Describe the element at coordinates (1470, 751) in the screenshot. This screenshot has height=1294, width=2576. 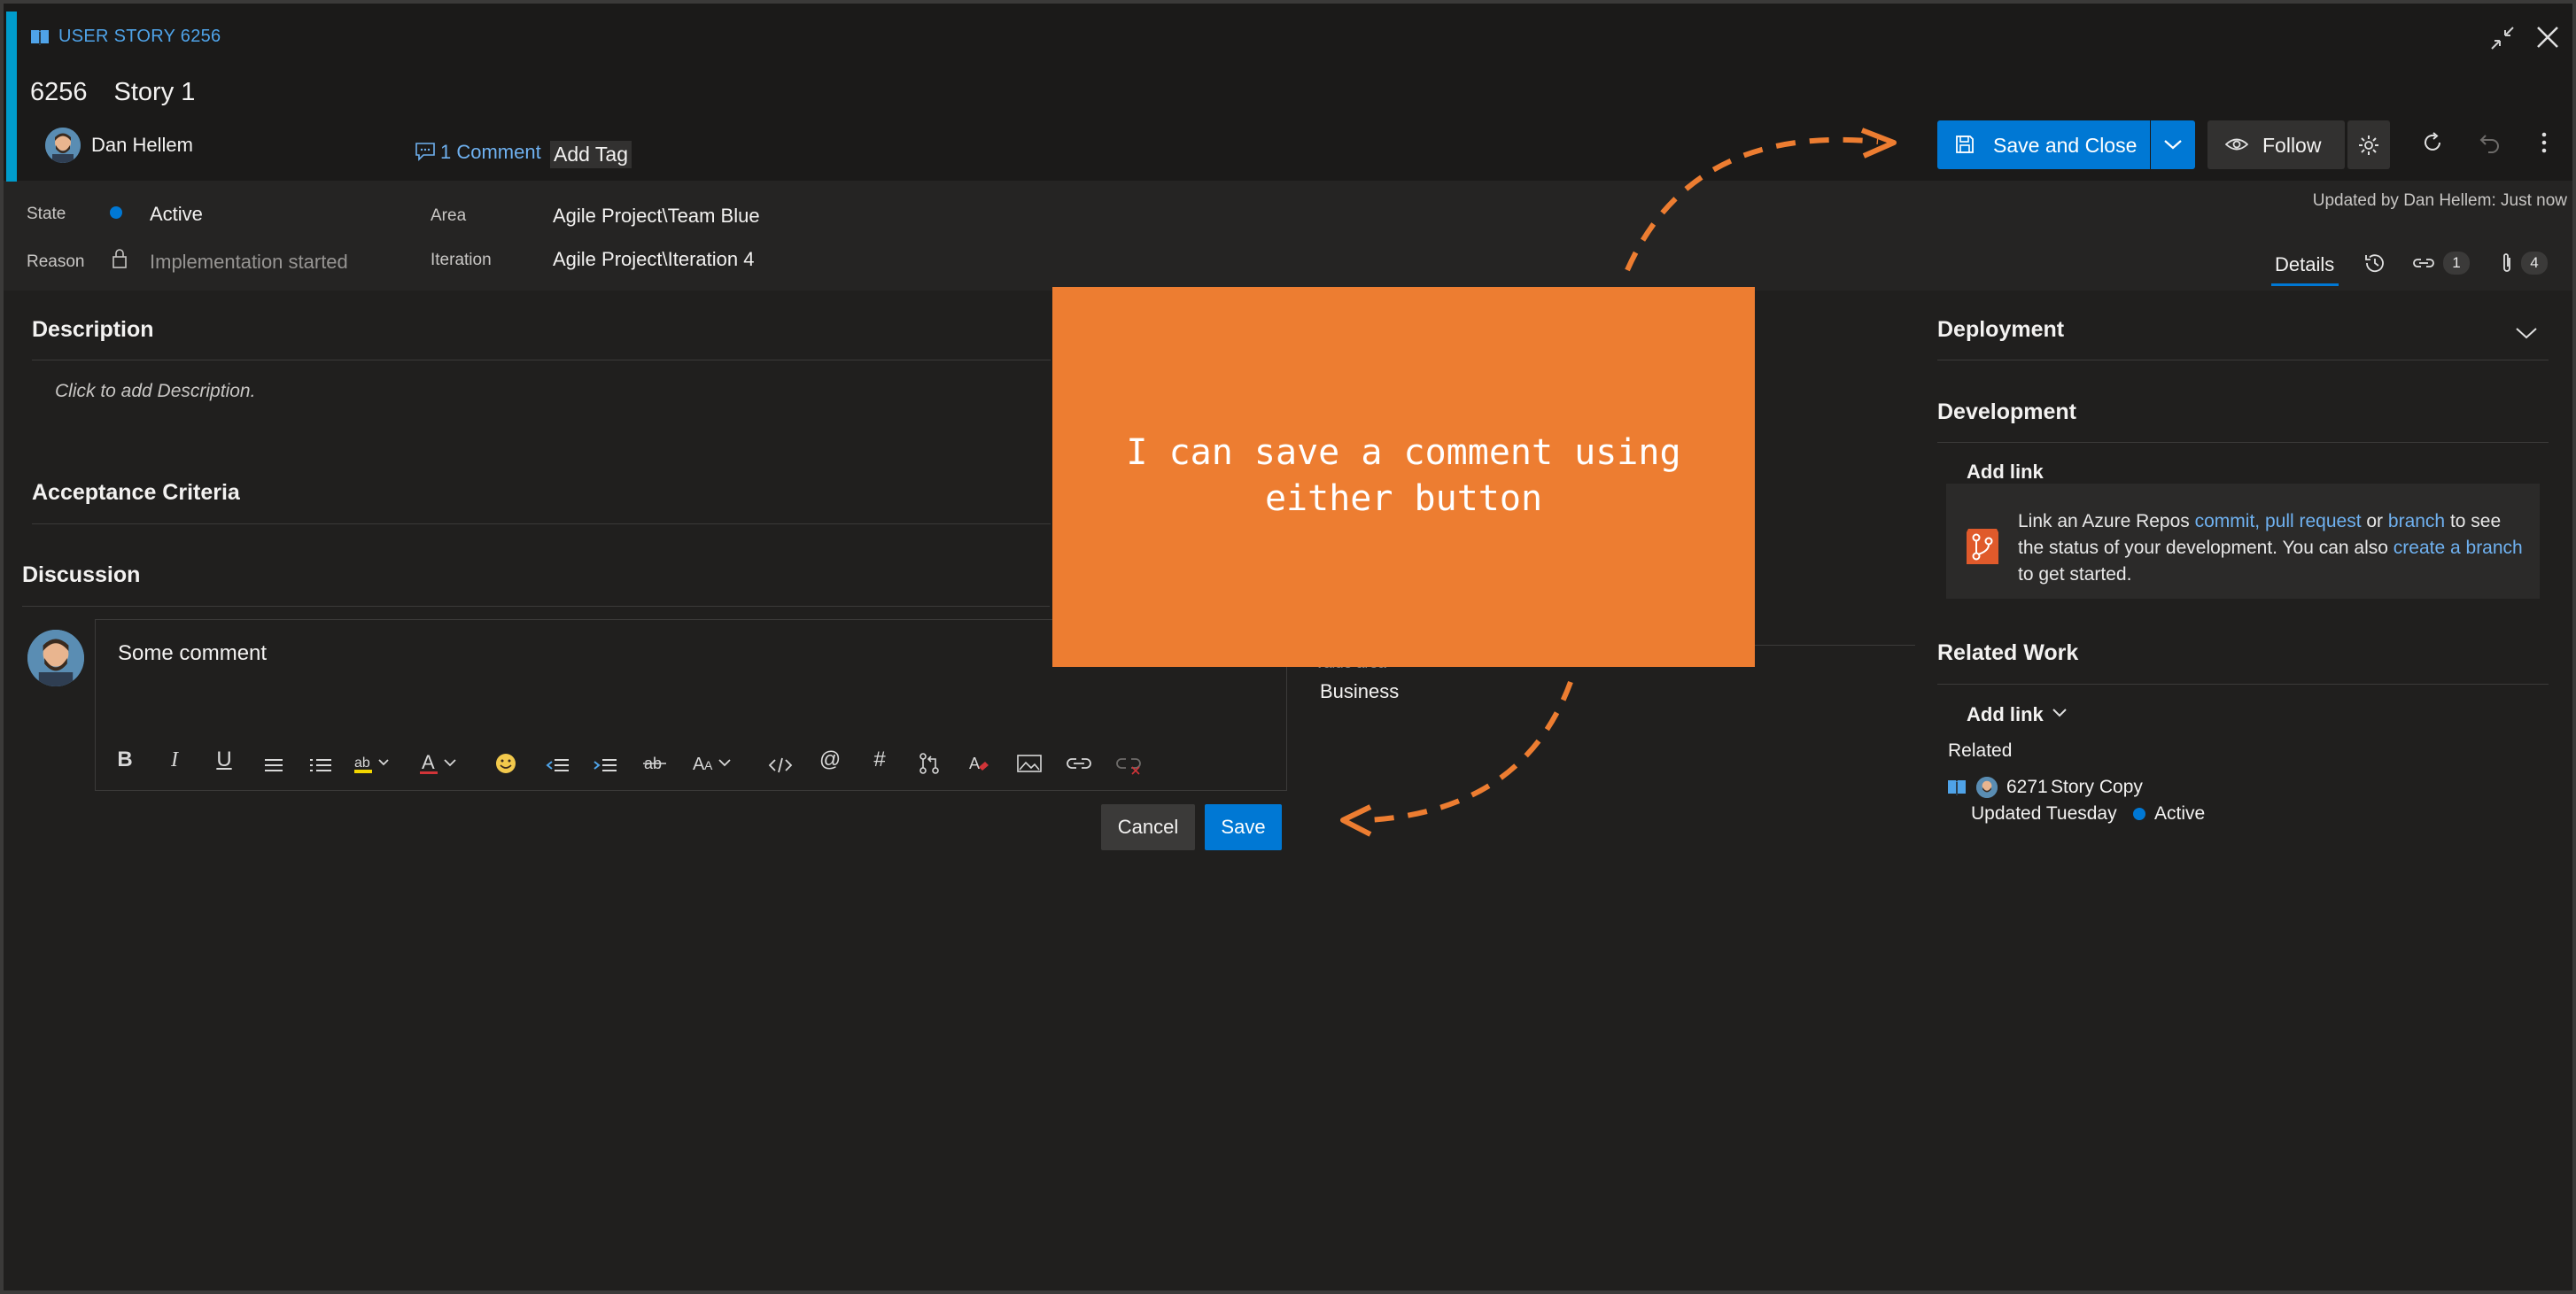
I see `arrow-to-save` at that location.